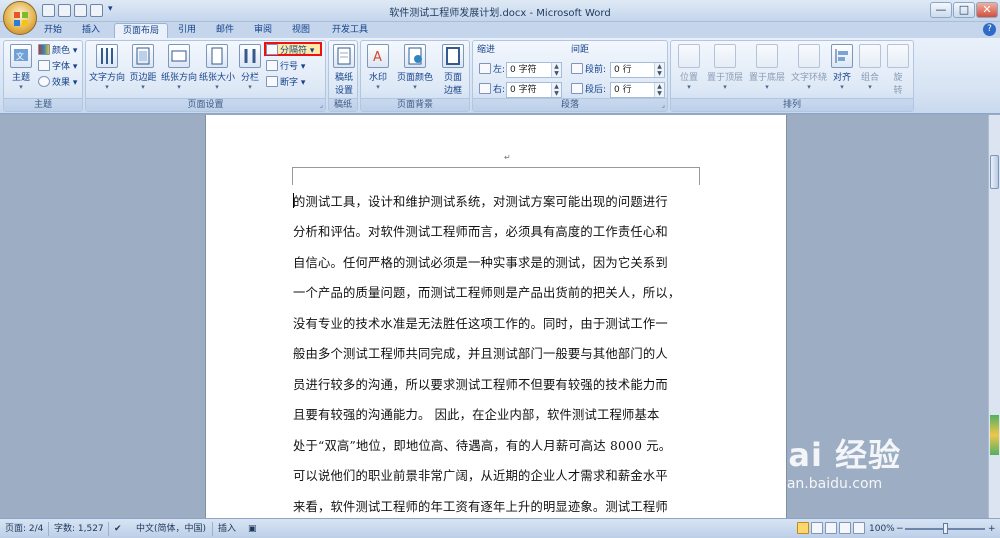  Describe the element at coordinates (205, 104) in the screenshot. I see `page-setup-group-label: 页面设置` at that location.